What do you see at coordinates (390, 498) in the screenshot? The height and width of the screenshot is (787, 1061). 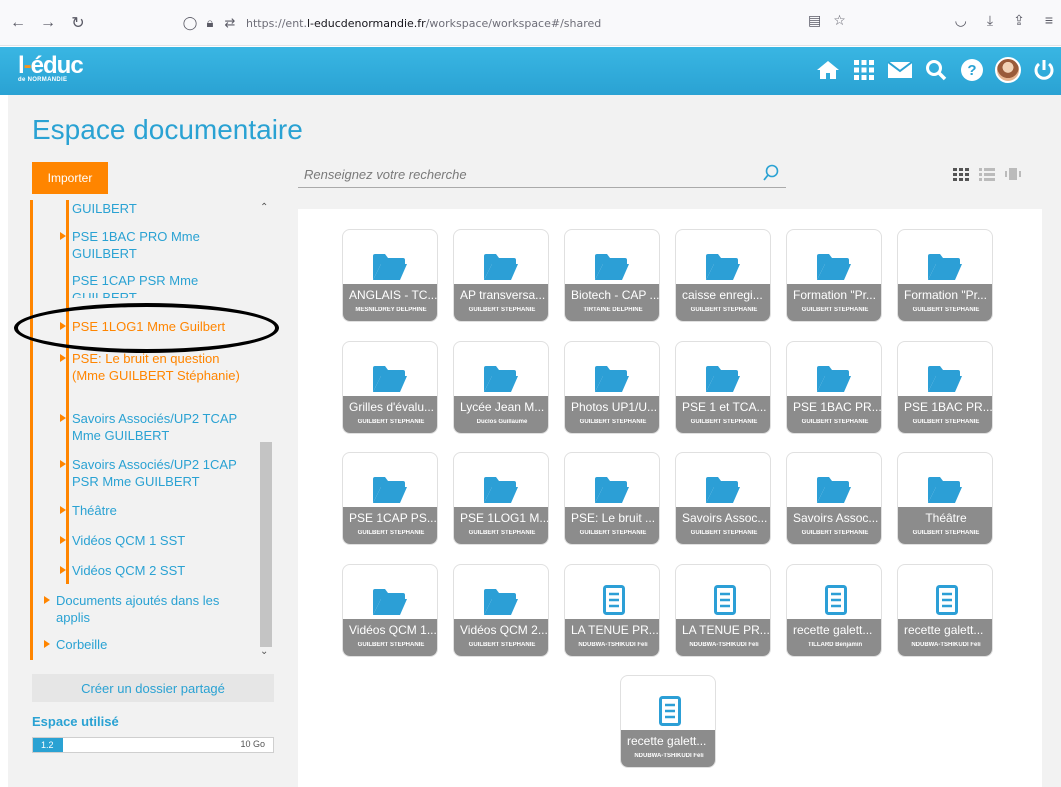 I see `folder-card: PSE 1CAP PS... GUILBERT STEPHANIE` at bounding box center [390, 498].